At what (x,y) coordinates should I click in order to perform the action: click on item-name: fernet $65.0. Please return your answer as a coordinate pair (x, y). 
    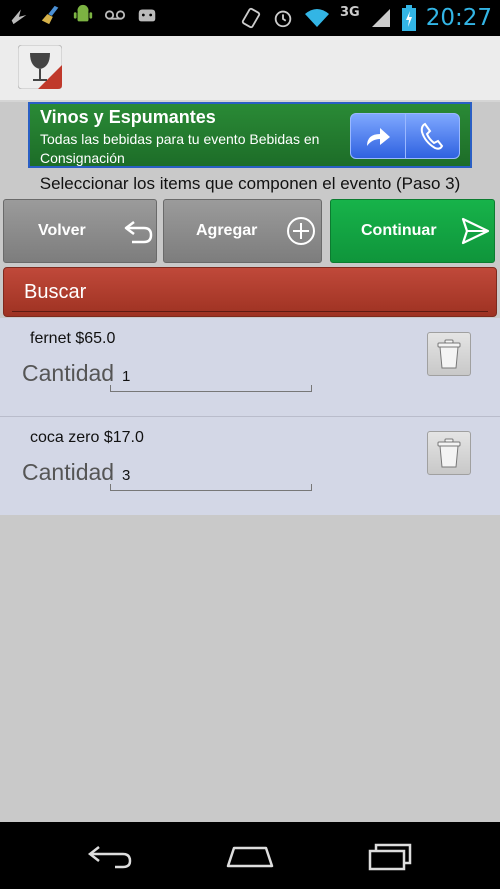
    Looking at the image, I should click on (73, 338).